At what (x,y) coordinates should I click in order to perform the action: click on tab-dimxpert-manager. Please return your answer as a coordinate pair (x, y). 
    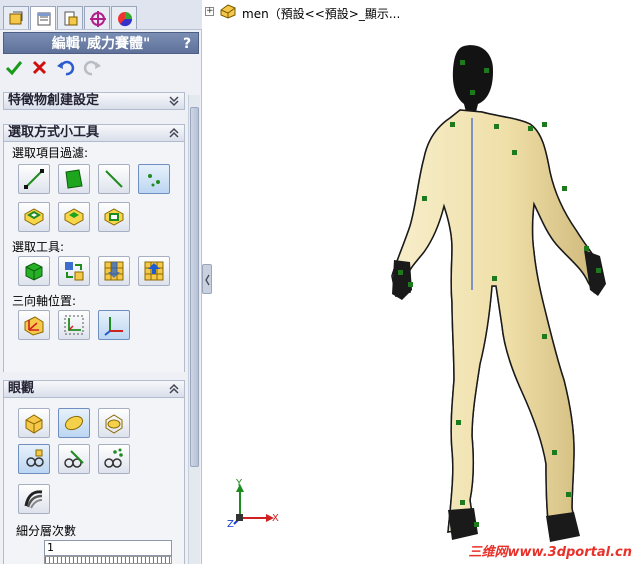
    Looking at the image, I should click on (97, 17).